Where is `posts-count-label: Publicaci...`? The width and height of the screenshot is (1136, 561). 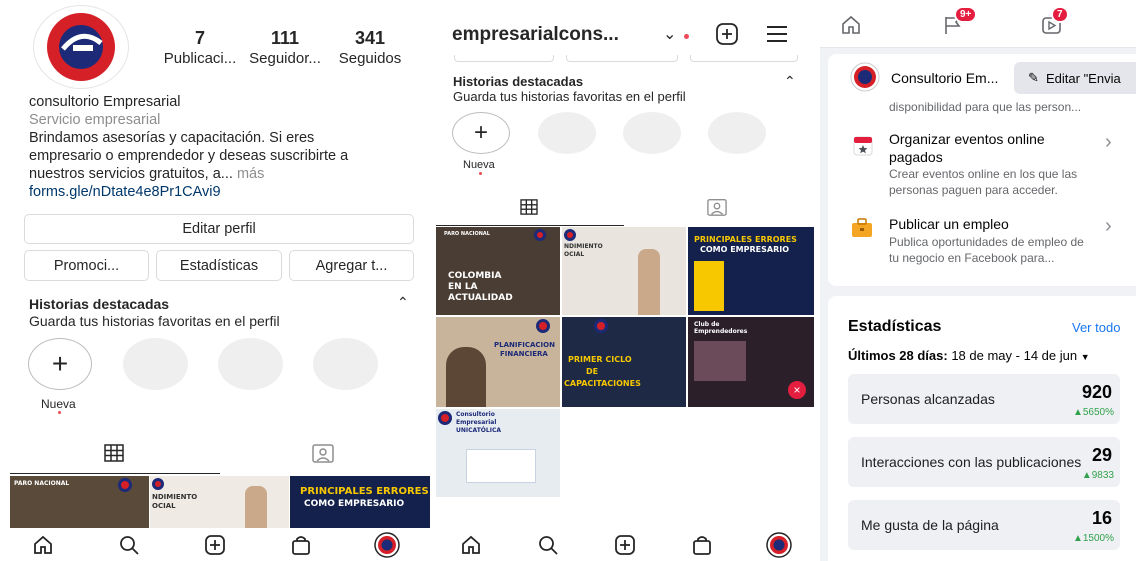
posts-count-label: Publicaci... is located at coordinates (200, 58).